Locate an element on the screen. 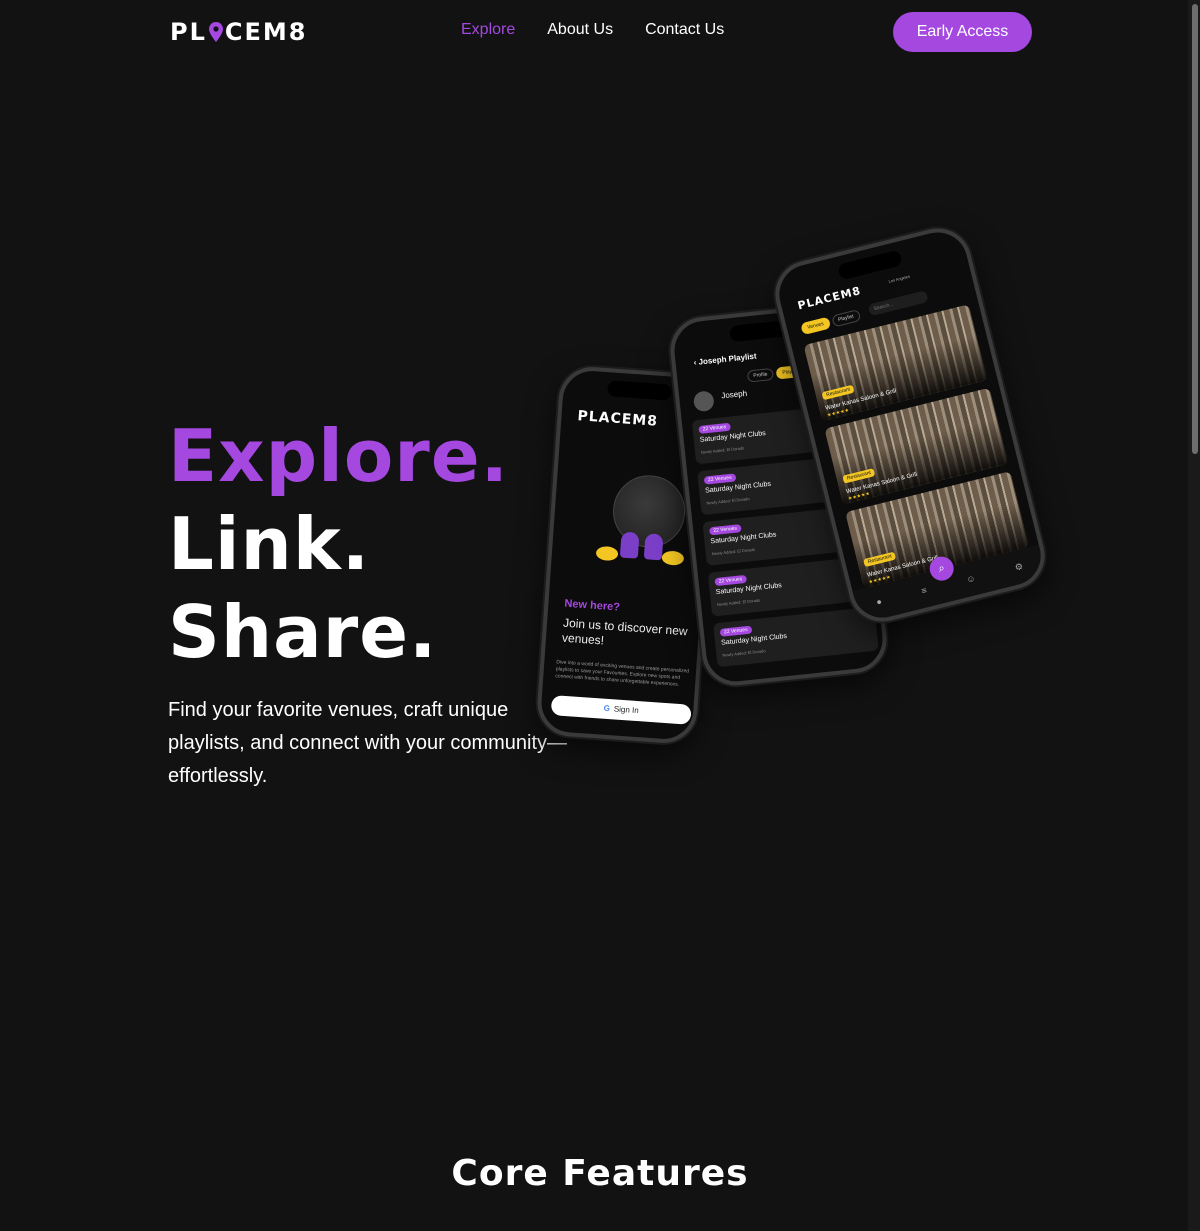 This screenshot has height=1231, width=1200. nav-link-contact: Contact Us is located at coordinates (684, 30).